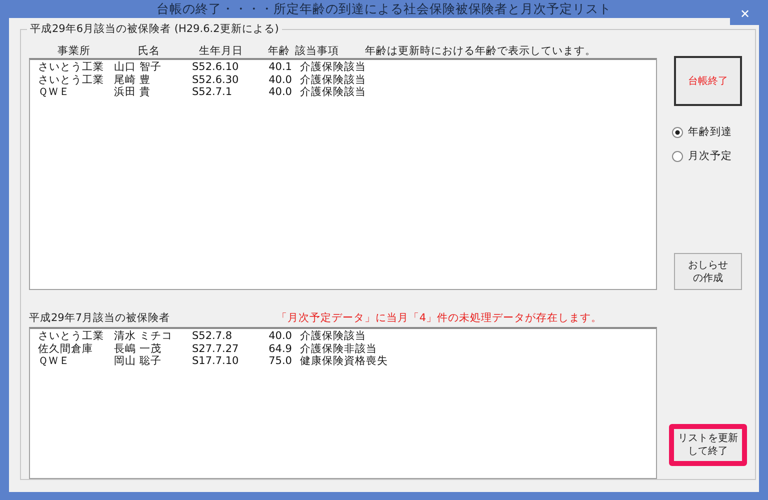 The height and width of the screenshot is (500, 768). What do you see at coordinates (279, 51) in the screenshot?
I see `column-header: 年齢` at bounding box center [279, 51].